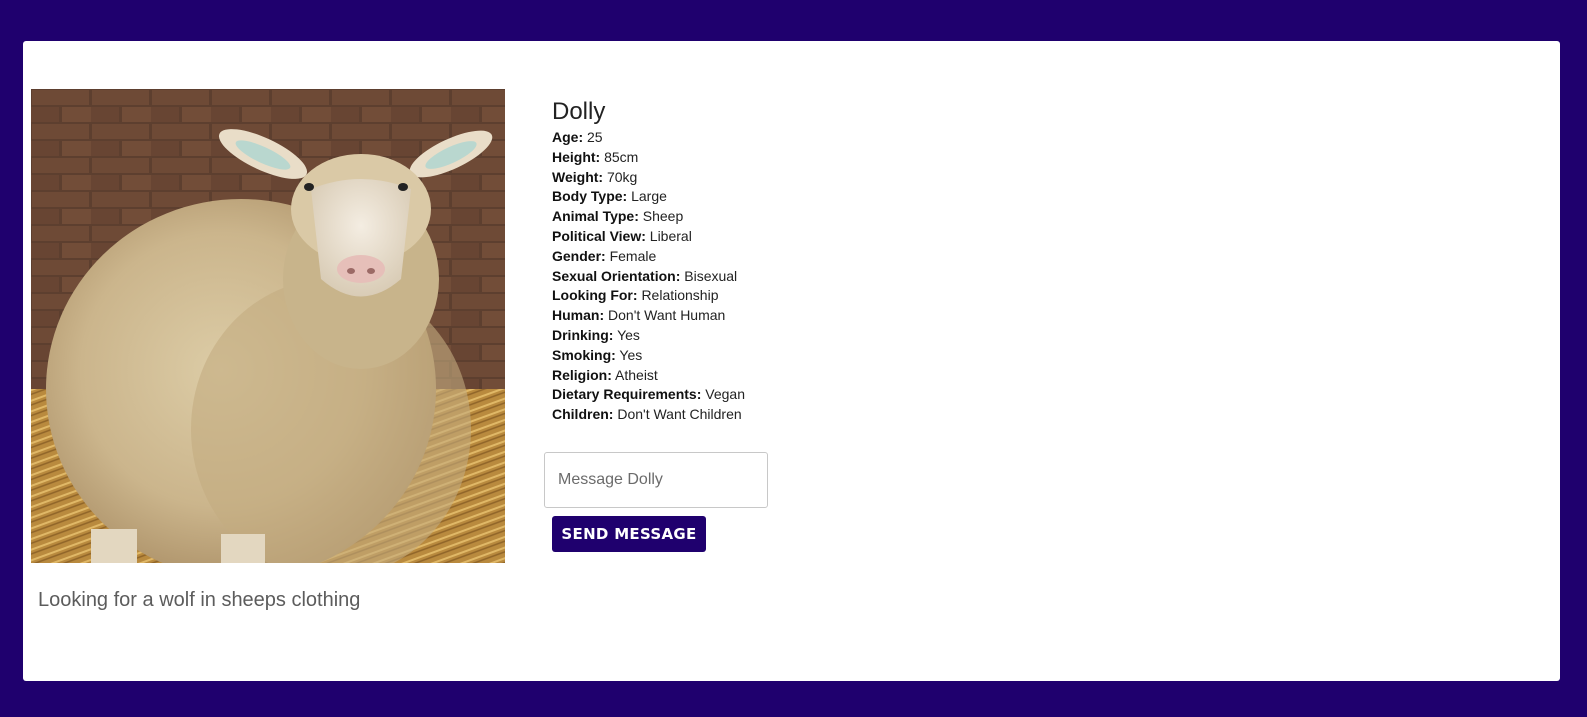  What do you see at coordinates (656, 480) in the screenshot?
I see `message-input` at bounding box center [656, 480].